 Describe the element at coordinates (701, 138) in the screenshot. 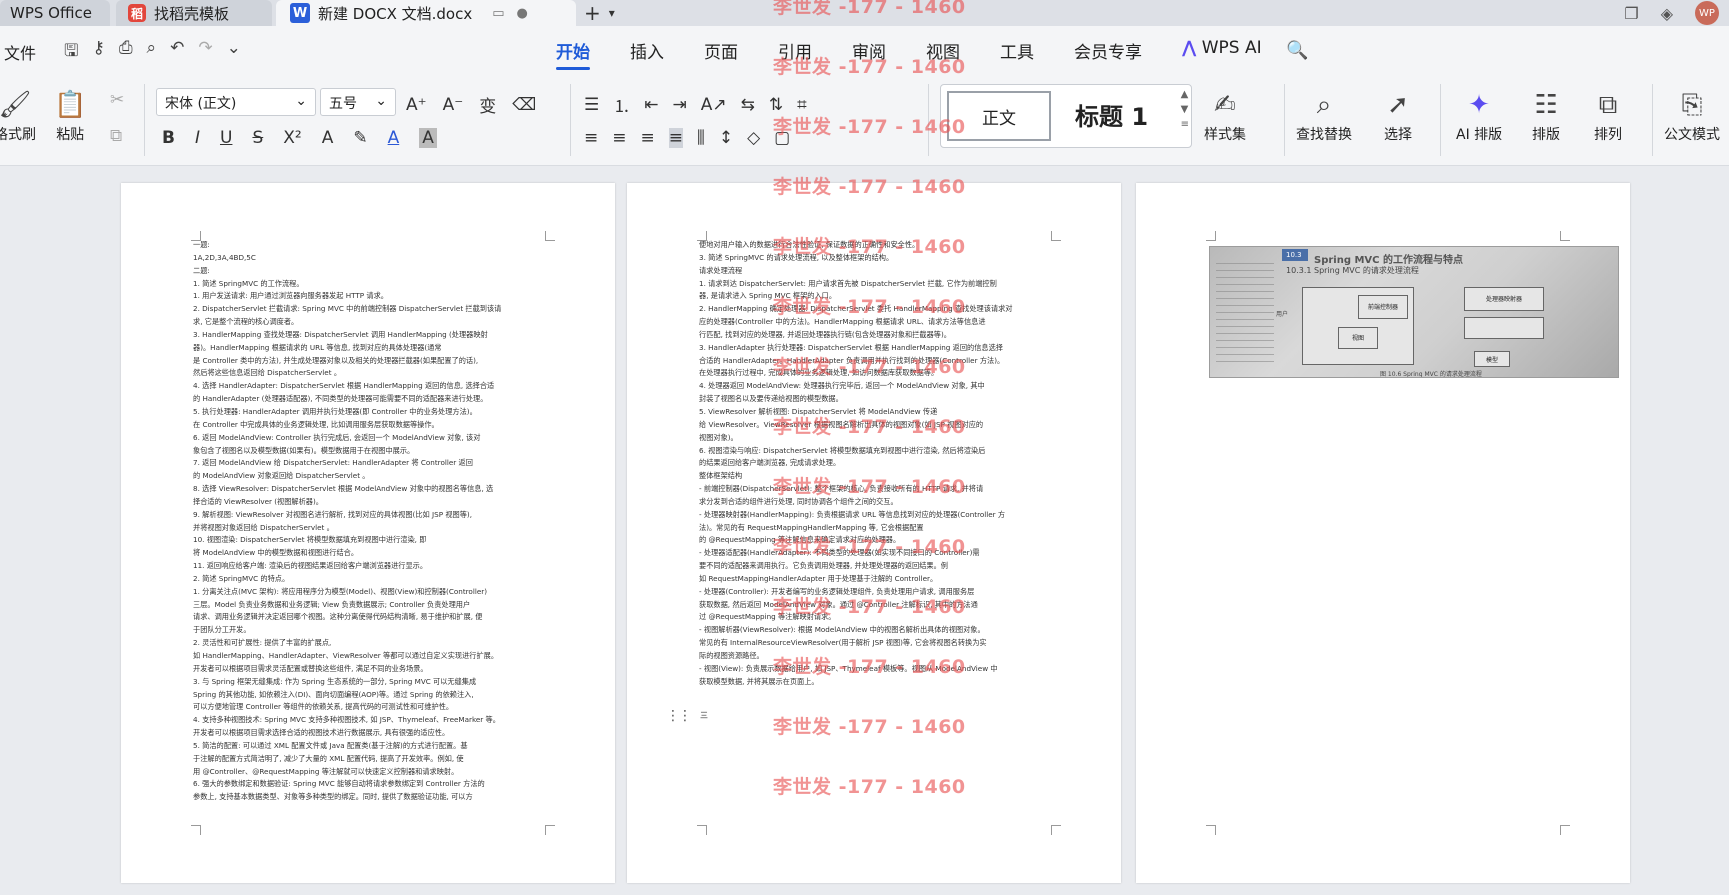

I see `distribute-icon: ⫼` at that location.